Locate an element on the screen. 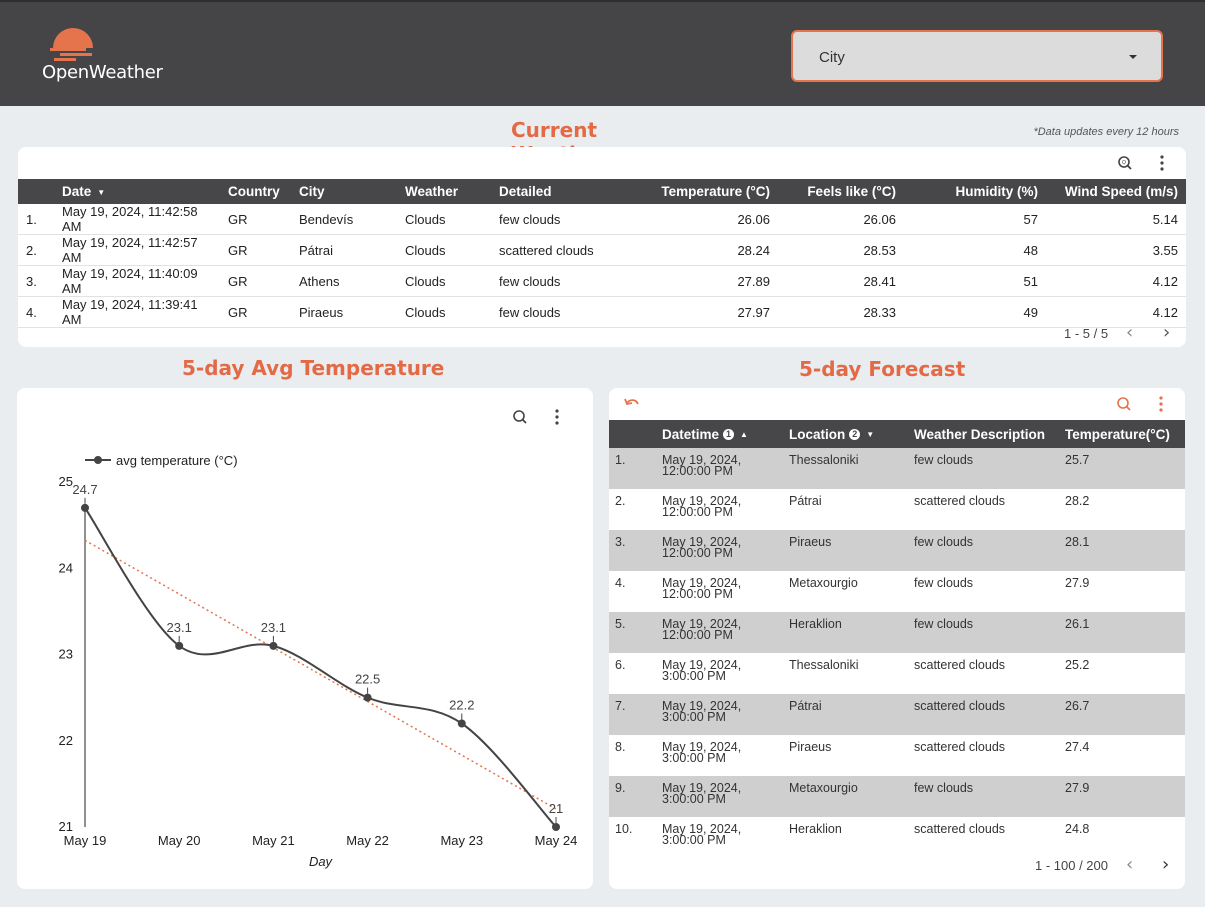 The height and width of the screenshot is (907, 1205). help-icon: 2 is located at coordinates (855, 435).